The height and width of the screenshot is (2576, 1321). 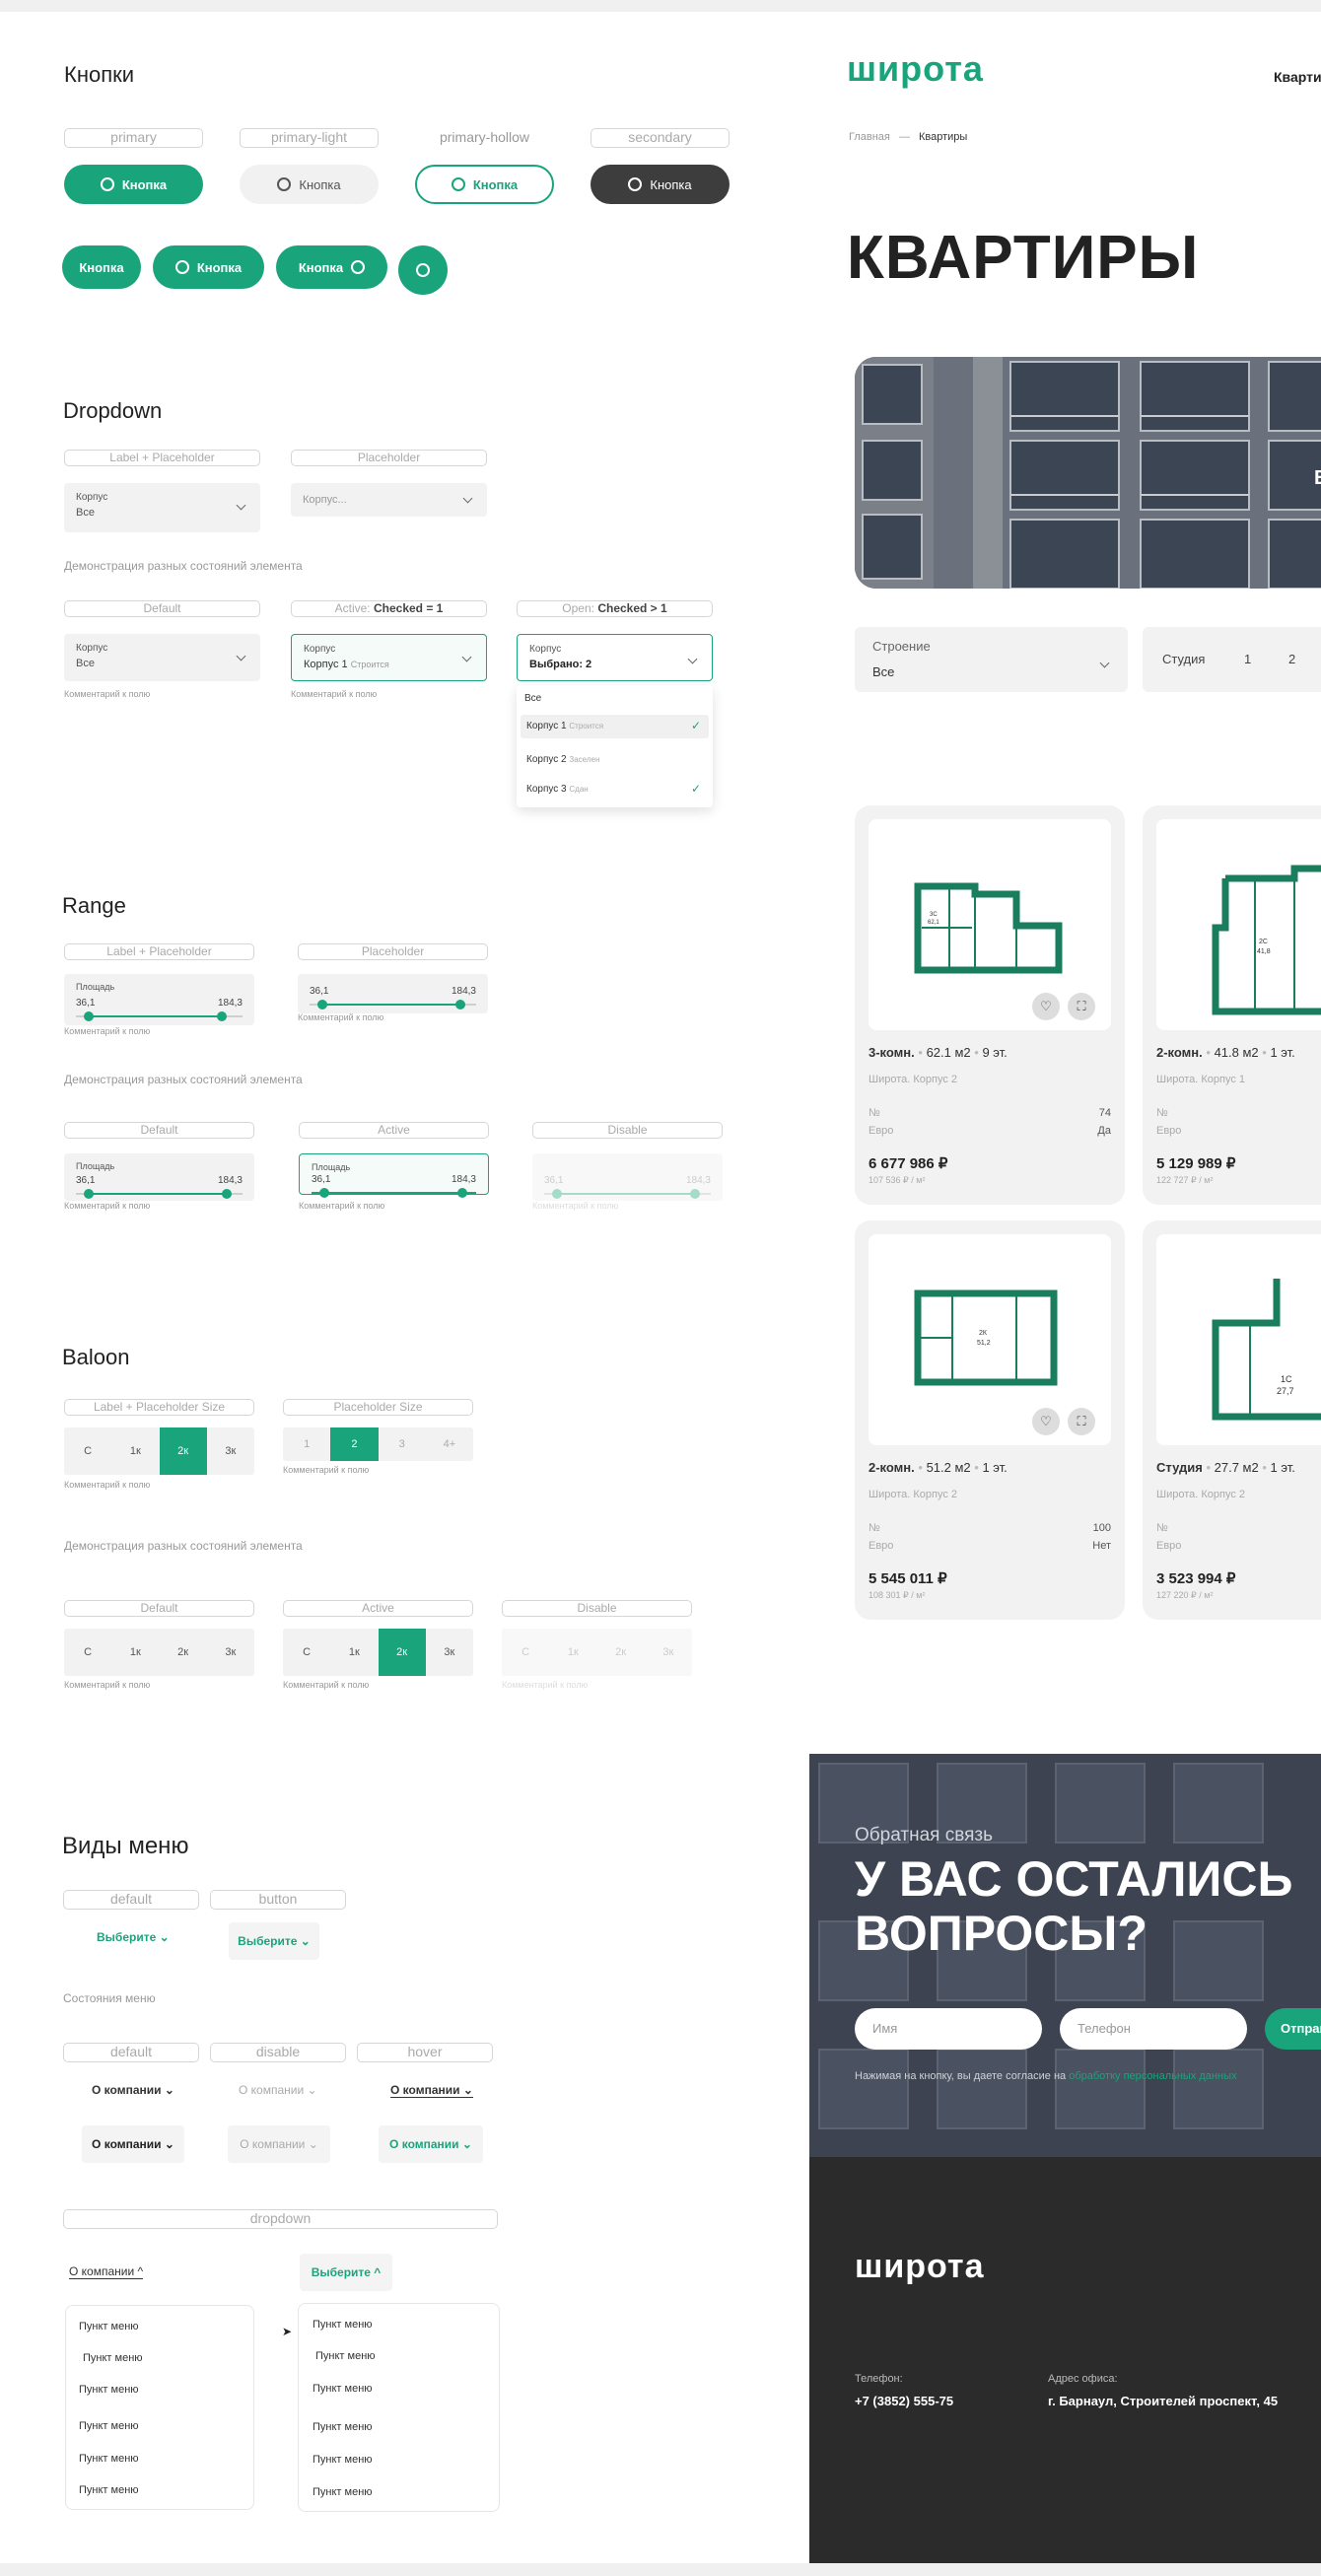 I want to click on option-all: Все, so click(x=532, y=698).